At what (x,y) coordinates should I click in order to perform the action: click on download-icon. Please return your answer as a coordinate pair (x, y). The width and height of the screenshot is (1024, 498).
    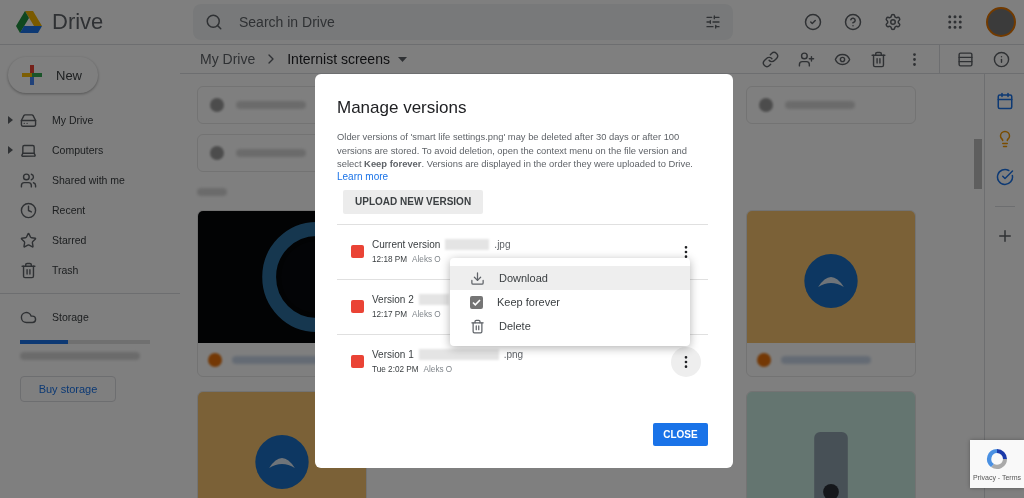
    Looking at the image, I should click on (477, 278).